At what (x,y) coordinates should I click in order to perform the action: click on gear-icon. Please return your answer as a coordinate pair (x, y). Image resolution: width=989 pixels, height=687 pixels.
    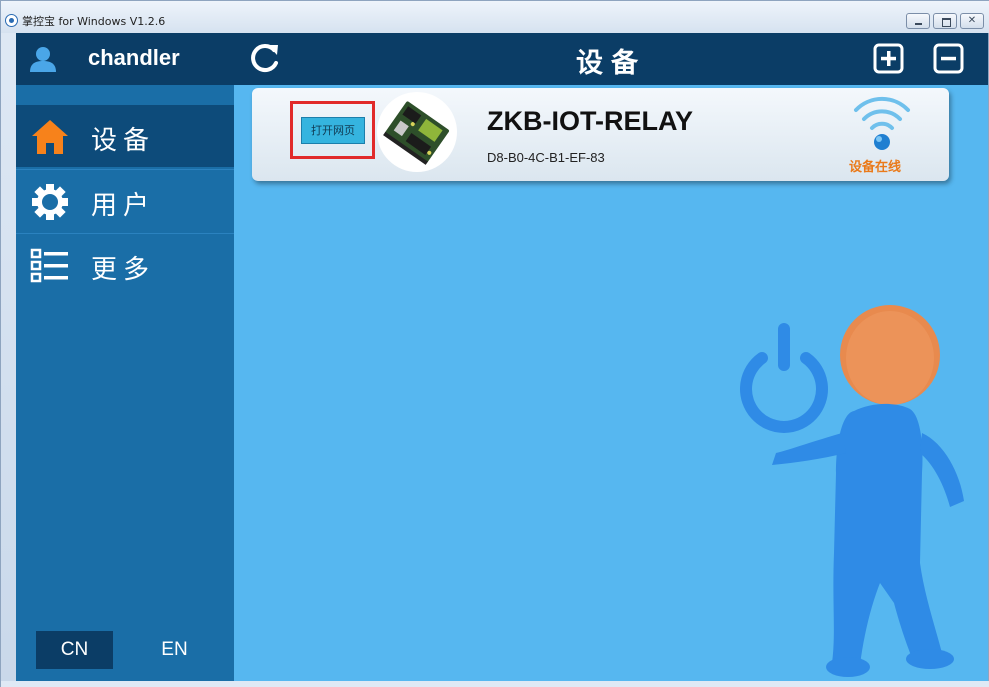
    Looking at the image, I should click on (50, 202).